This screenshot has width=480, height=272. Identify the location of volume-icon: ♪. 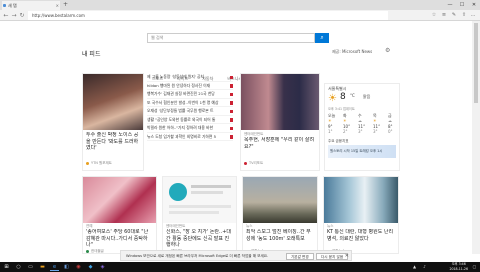
(424, 267).